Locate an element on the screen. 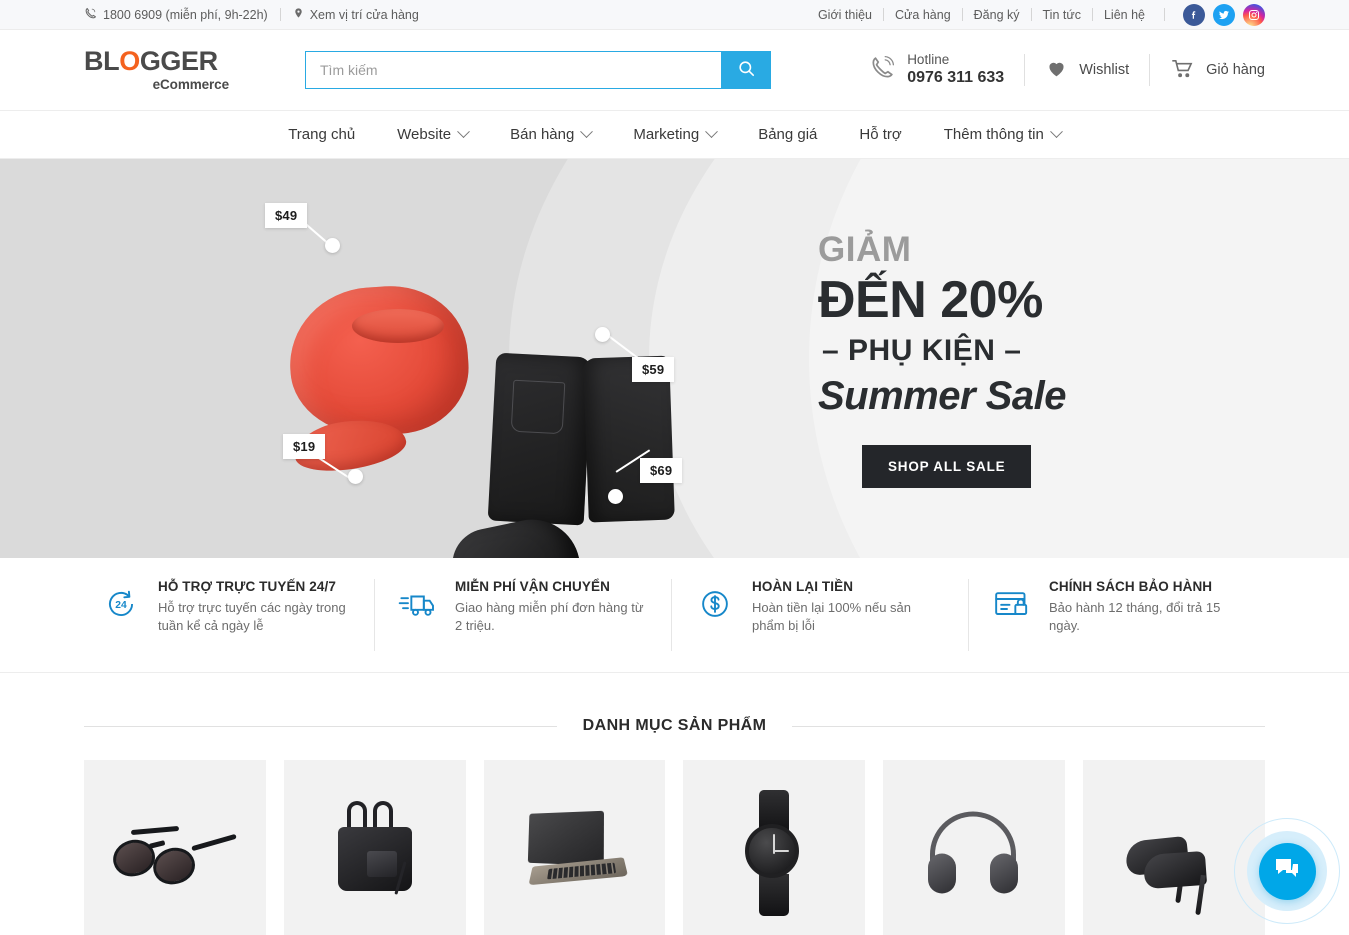 Image resolution: width=1349 pixels, height=935 pixels. price-tag-jeans: $59 is located at coordinates (653, 369).